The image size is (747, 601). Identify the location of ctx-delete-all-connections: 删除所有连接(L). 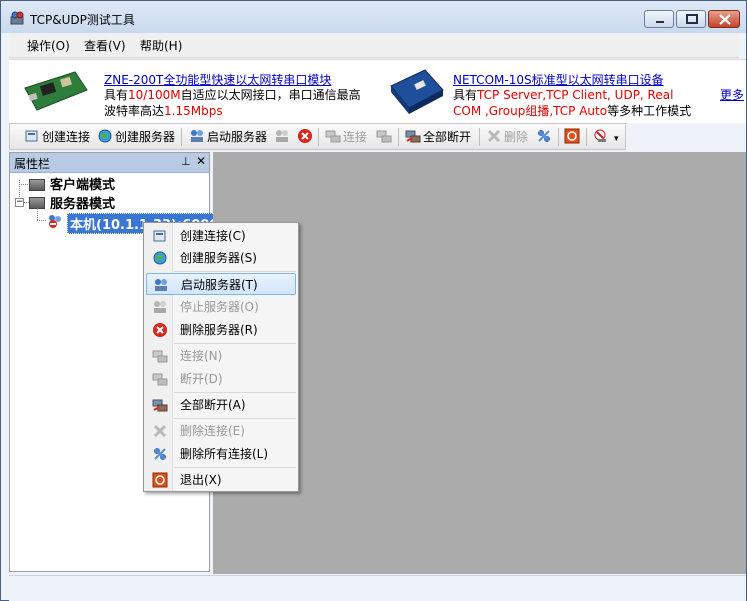
(221, 454).